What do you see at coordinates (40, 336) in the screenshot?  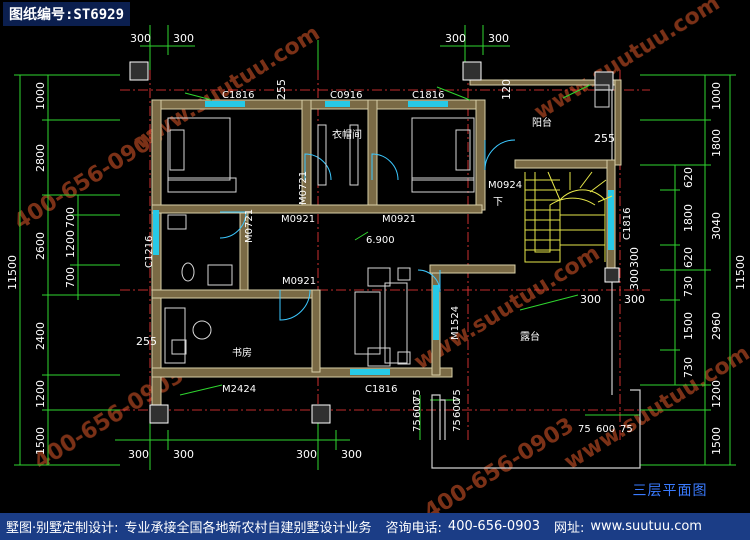 I see `dim-left-mid: 2400` at bounding box center [40, 336].